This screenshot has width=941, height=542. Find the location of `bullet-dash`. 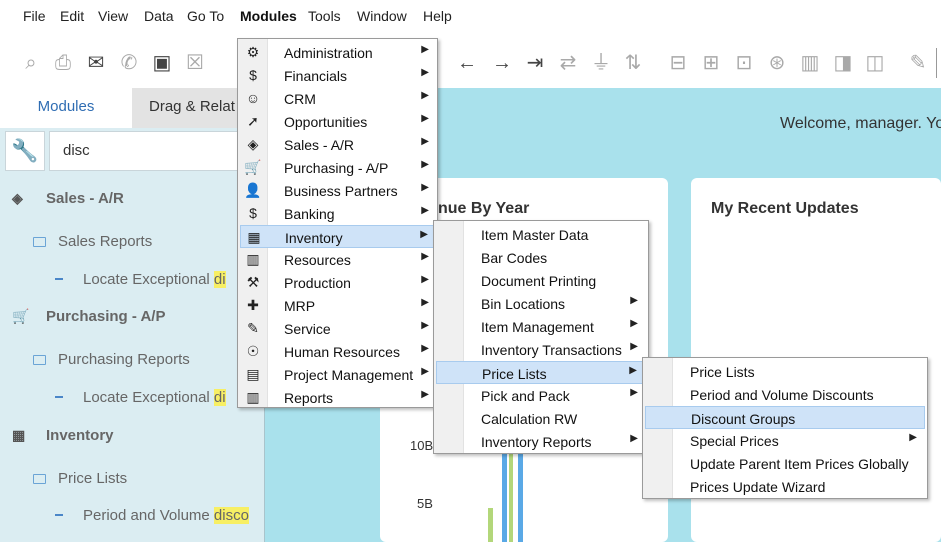

bullet-dash is located at coordinates (59, 515).